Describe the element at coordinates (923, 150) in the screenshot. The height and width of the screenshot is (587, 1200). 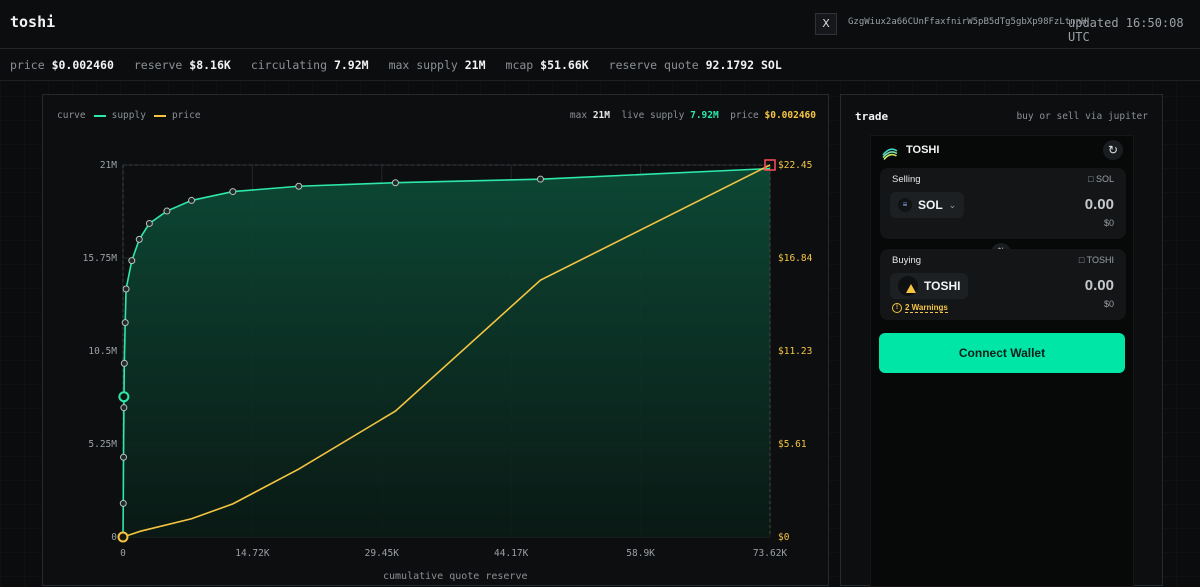
I see `jupiter-token-name: TOSHI` at that location.